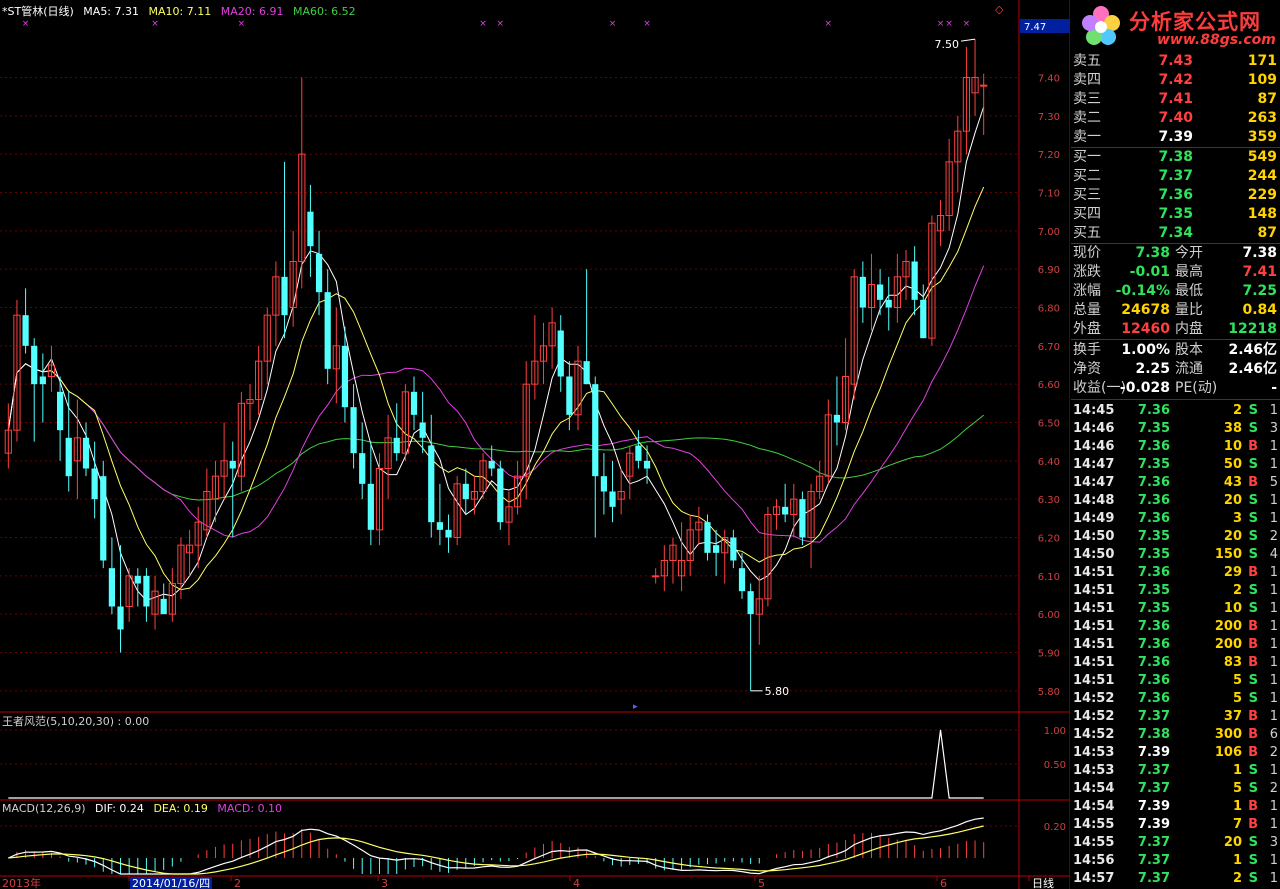 This screenshot has width=1280, height=889. Describe the element at coordinates (1175, 519) in the screenshot. I see `tick-row: 14:49 7.36 3 S 1` at that location.